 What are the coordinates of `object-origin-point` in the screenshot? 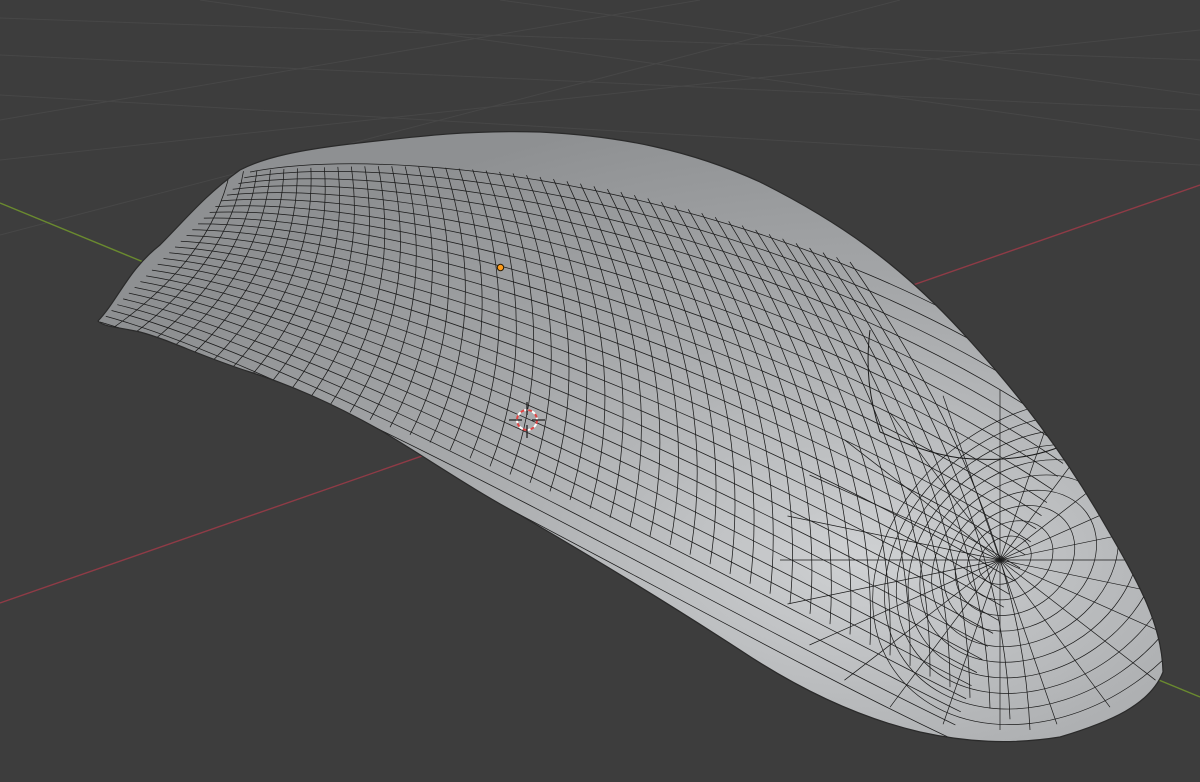 It's located at (500, 267).